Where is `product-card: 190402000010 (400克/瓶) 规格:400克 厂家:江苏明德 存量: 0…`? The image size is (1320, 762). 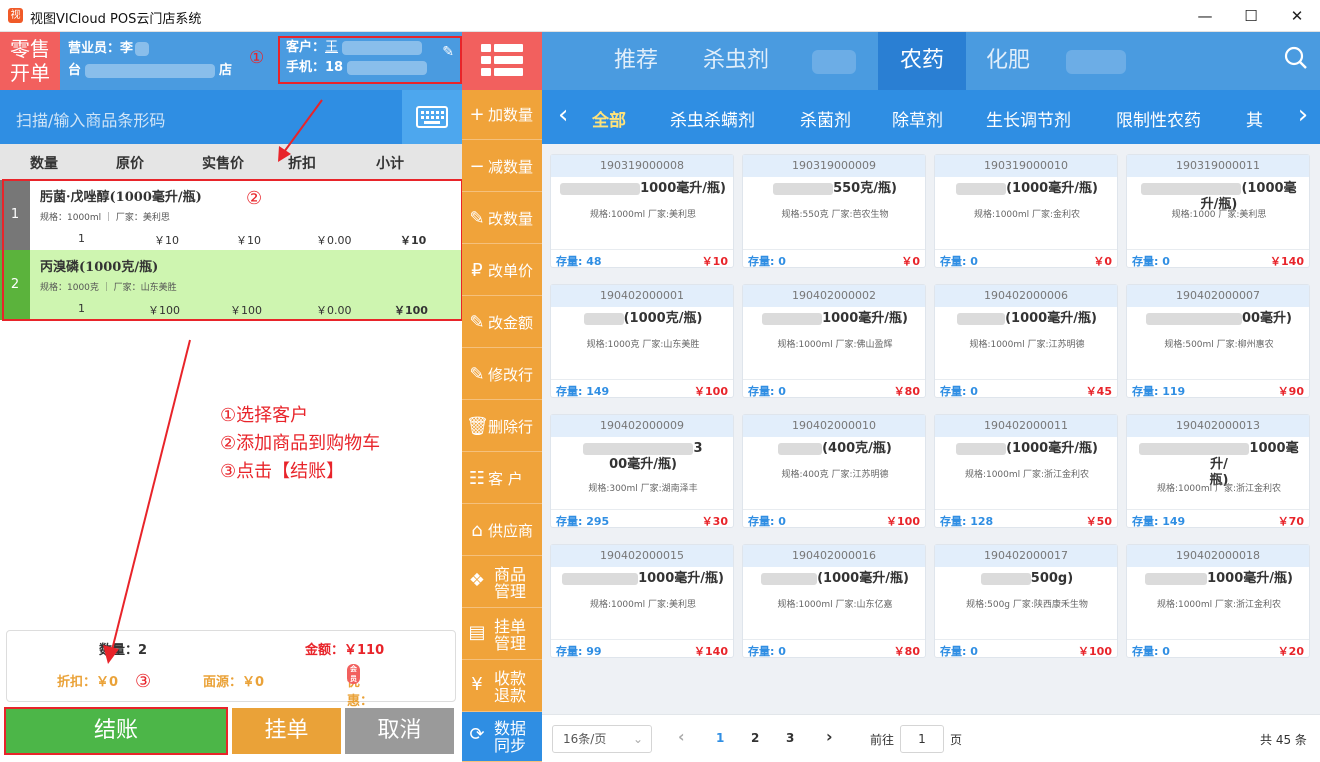 product-card: 190402000010 (400克/瓶) 规格:400克 厂家:江苏明德 存量: 0… is located at coordinates (834, 471).